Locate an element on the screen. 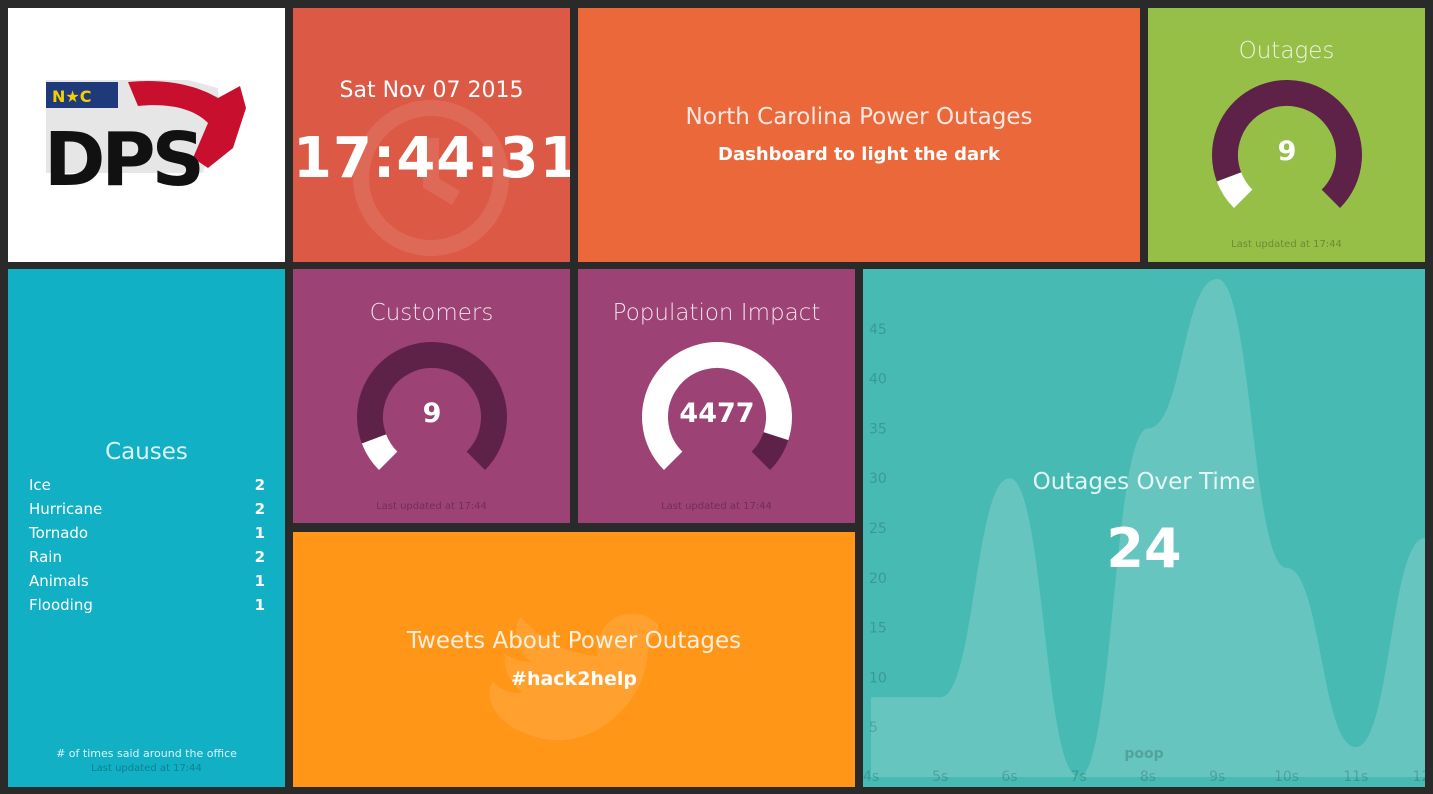 The image size is (1433, 794). population-meter: 4477 is located at coordinates (717, 406).